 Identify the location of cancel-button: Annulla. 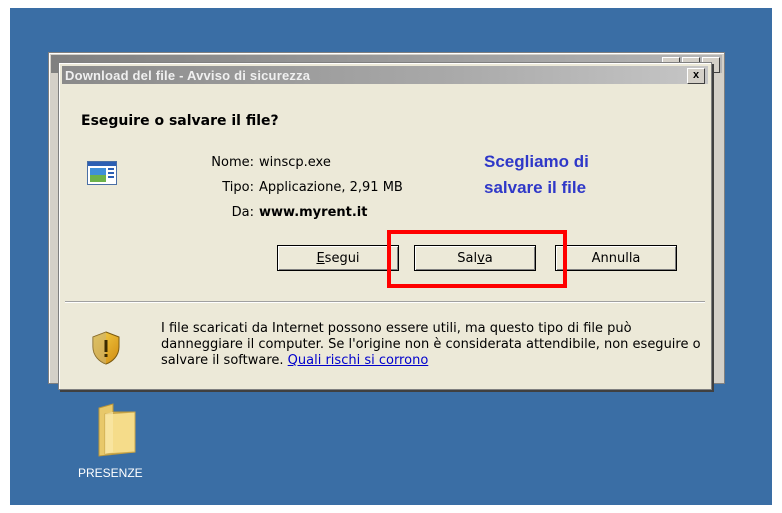
(616, 258).